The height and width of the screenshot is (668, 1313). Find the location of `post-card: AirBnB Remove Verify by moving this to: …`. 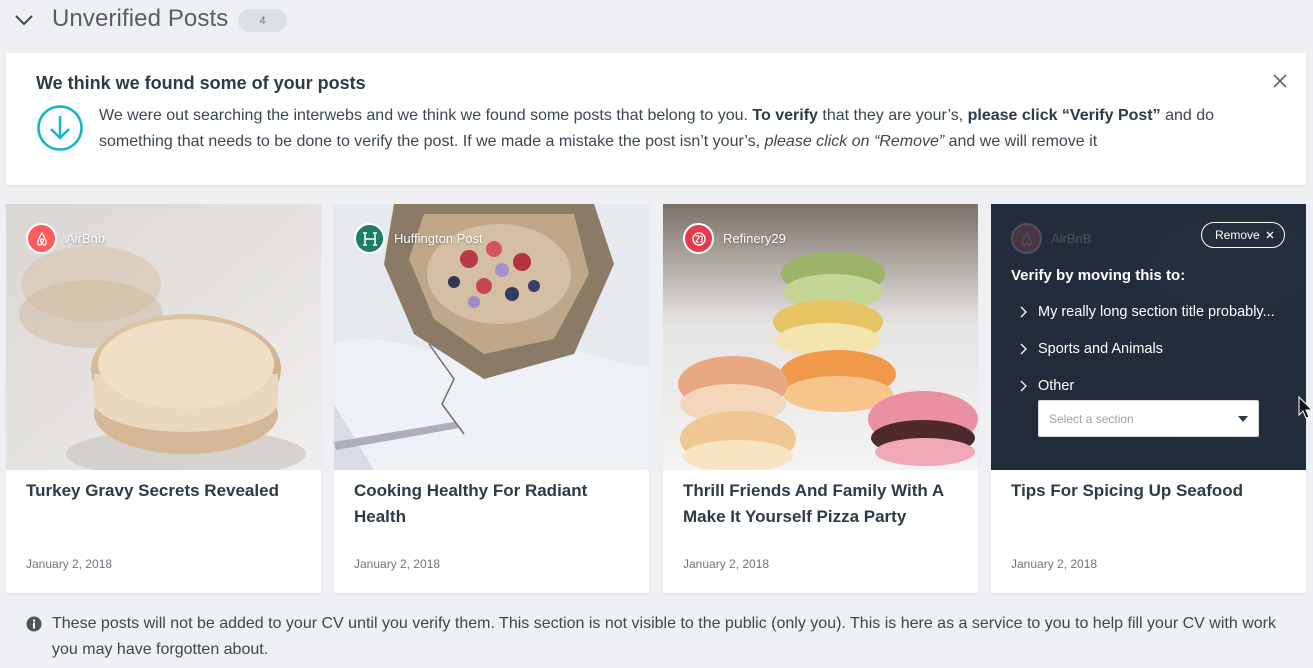

post-card: AirBnB Remove Verify by moving this to: … is located at coordinates (1148, 398).